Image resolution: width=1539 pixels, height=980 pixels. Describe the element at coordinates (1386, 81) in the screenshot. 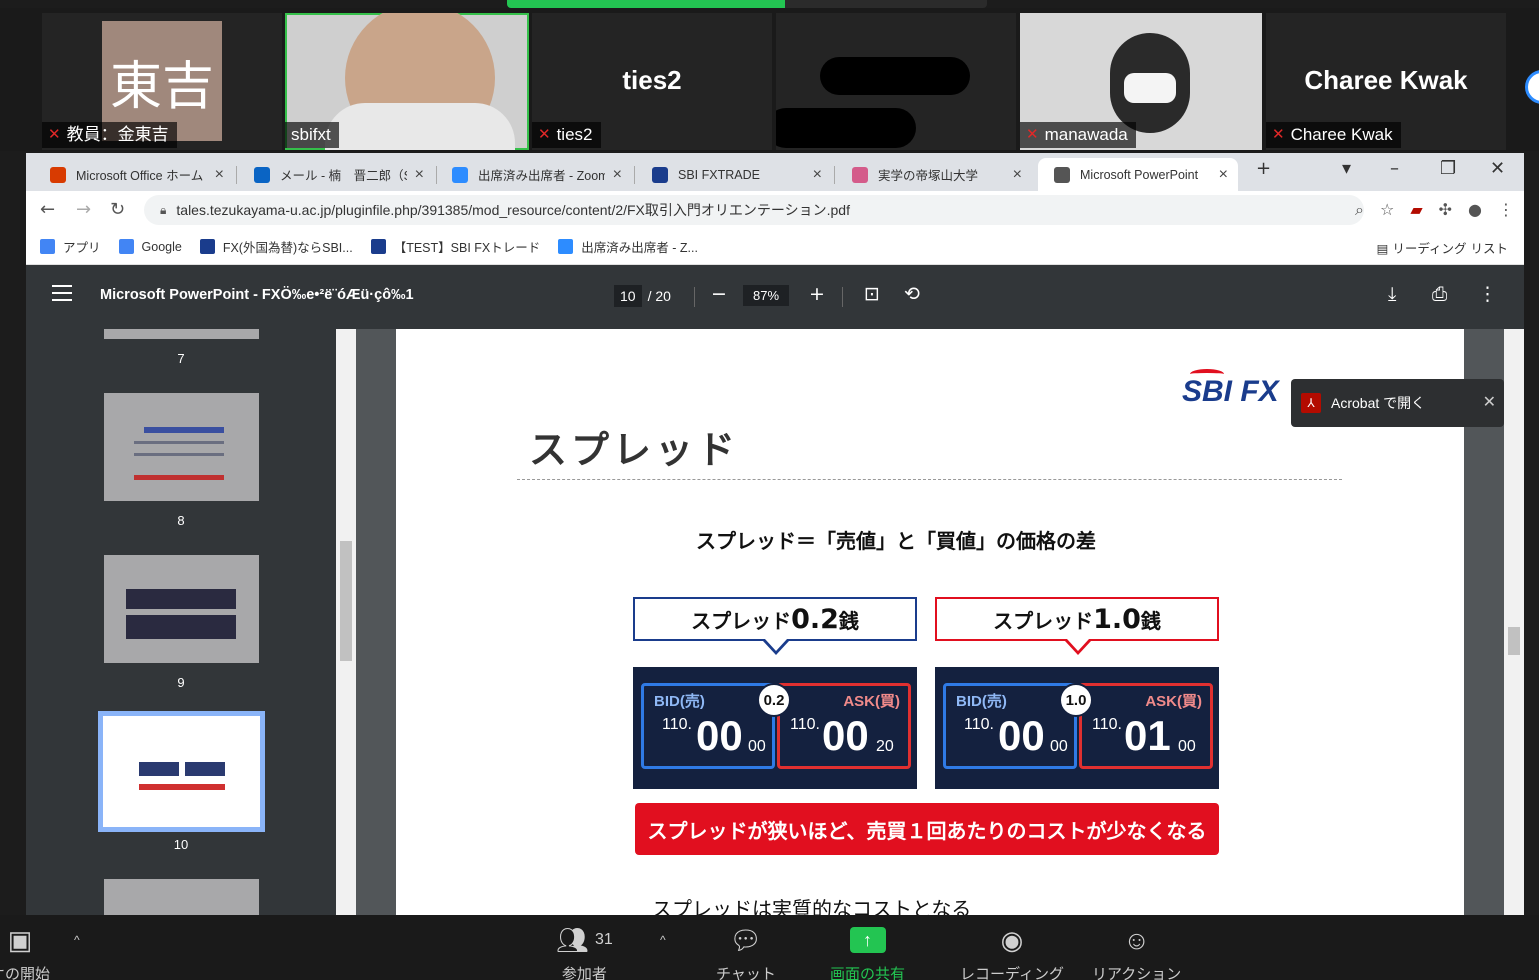

I see `participant-tile: Charee Kwak ✕ Charee Kwak` at that location.